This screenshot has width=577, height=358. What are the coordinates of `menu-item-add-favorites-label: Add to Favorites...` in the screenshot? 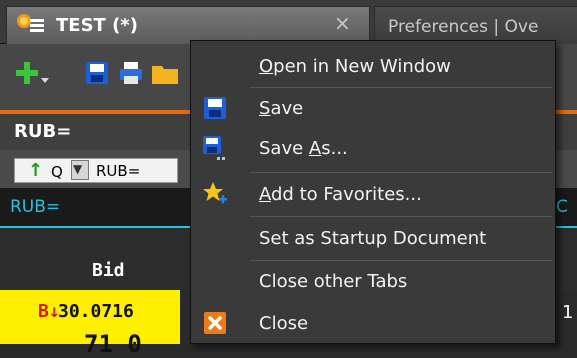 It's located at (340, 194).